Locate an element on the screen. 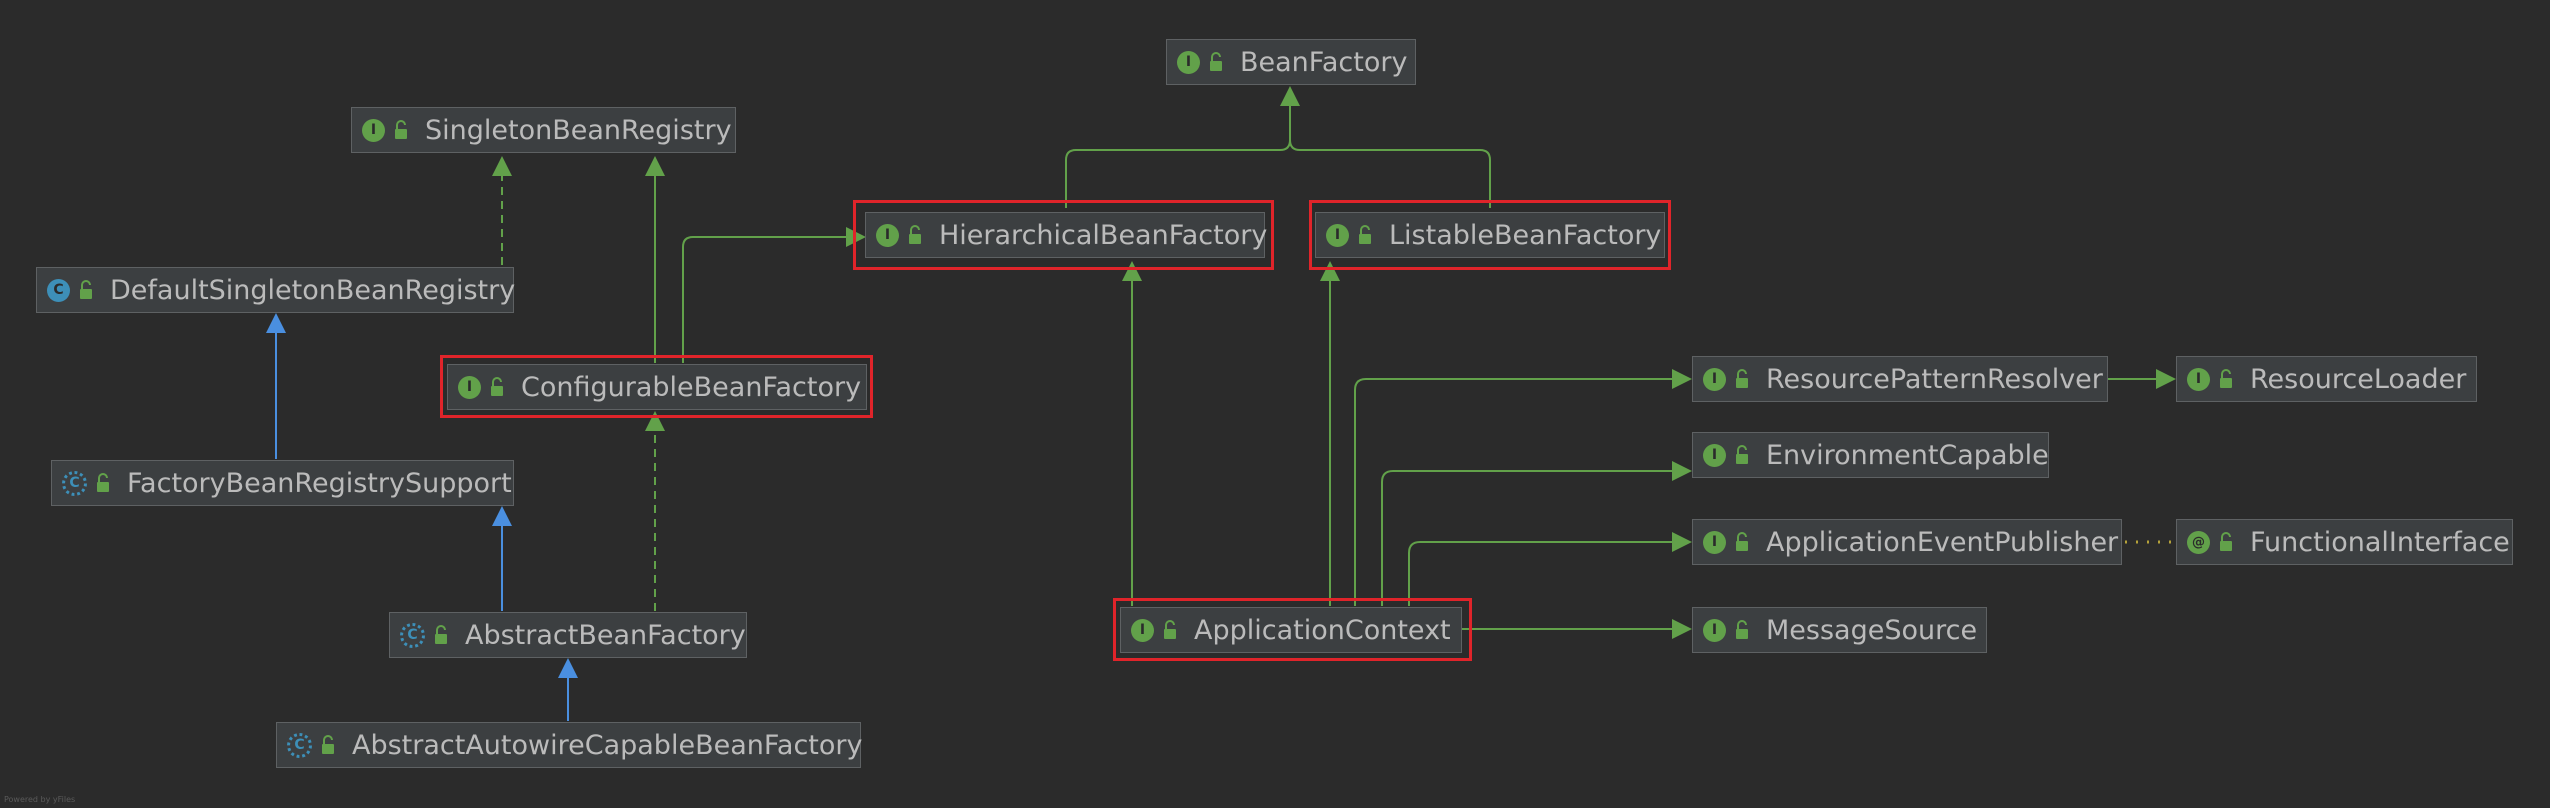 Image resolution: width=2550 pixels, height=808 pixels. node-resource-loader: I ResourceLoader is located at coordinates (2326, 379).